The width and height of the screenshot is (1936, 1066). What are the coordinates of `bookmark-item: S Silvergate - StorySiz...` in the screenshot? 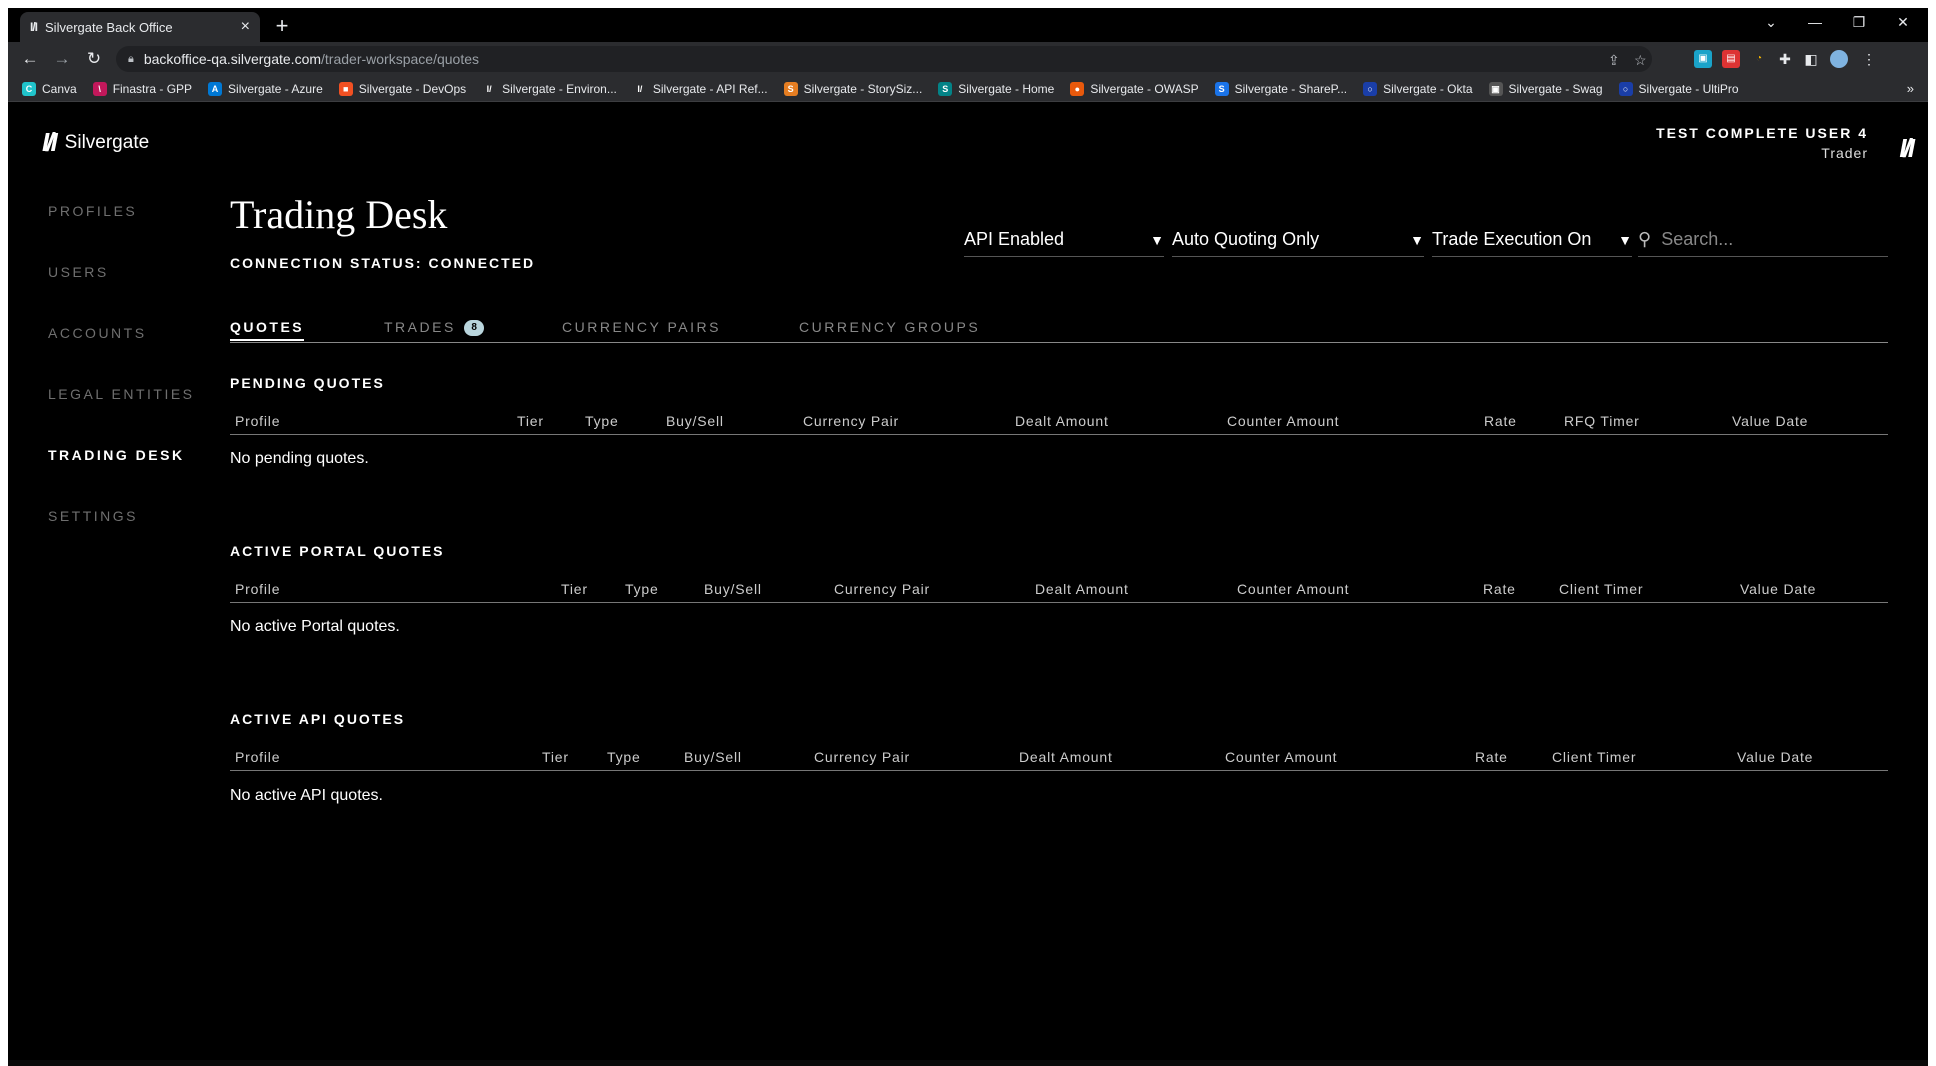 It's located at (852, 88).